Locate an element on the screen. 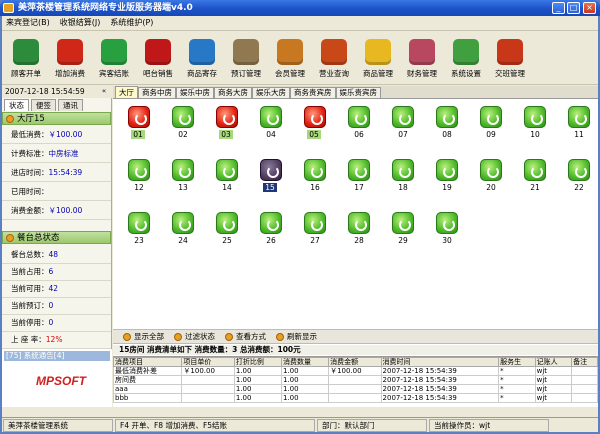  room-18: 18 is located at coordinates (403, 176).